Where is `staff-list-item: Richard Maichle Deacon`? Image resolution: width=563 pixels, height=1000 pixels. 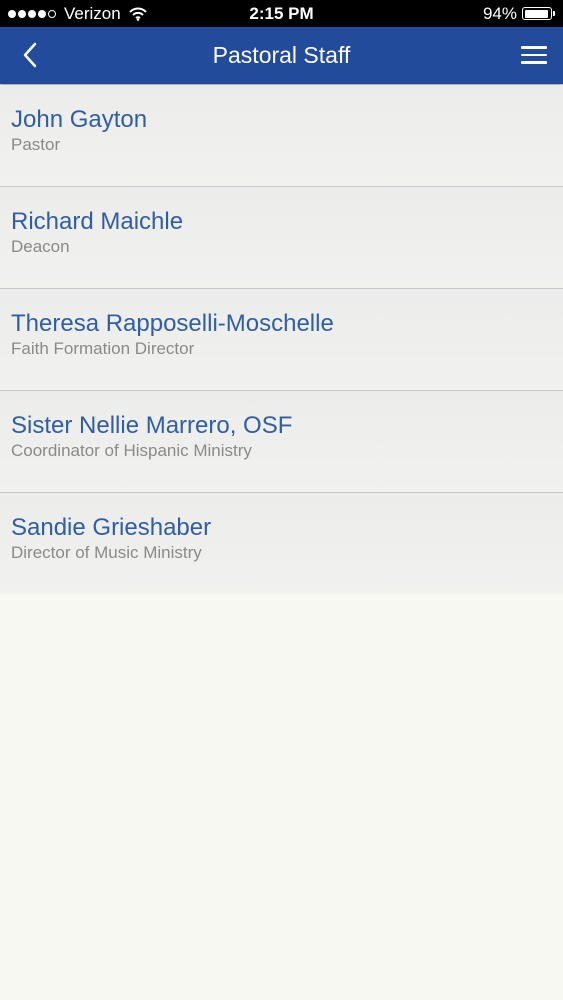 staff-list-item: Richard Maichle Deacon is located at coordinates (281, 238).